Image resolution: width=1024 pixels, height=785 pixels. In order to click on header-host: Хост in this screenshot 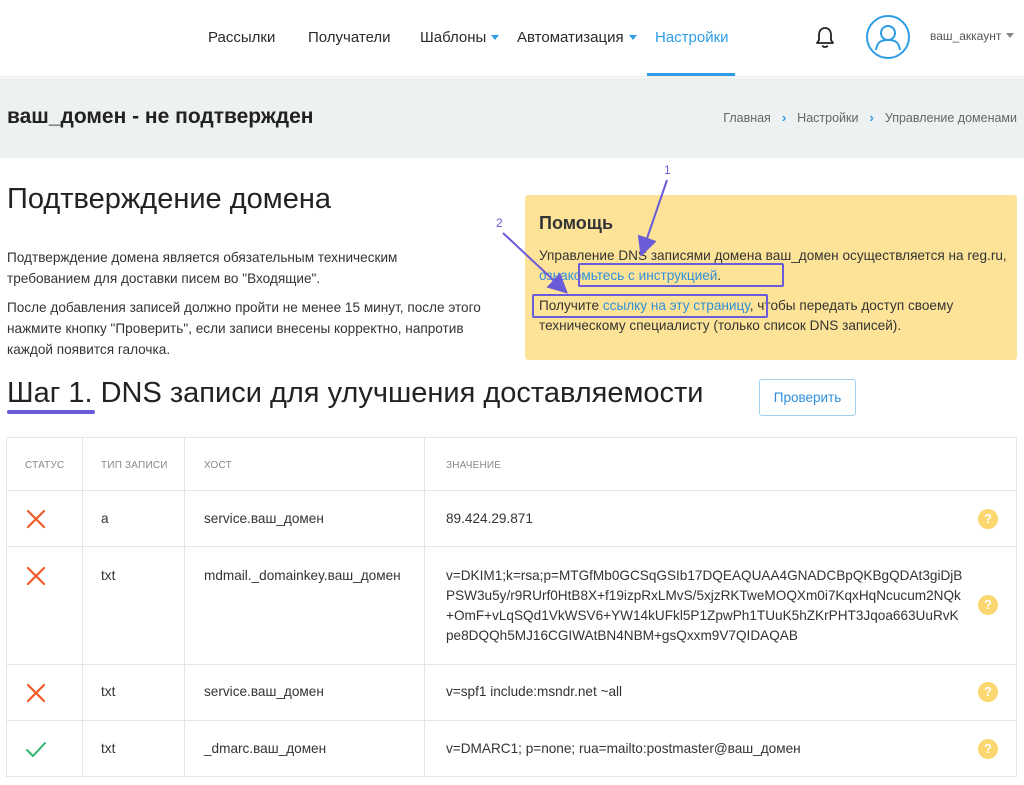, I will do `click(218, 465)`.